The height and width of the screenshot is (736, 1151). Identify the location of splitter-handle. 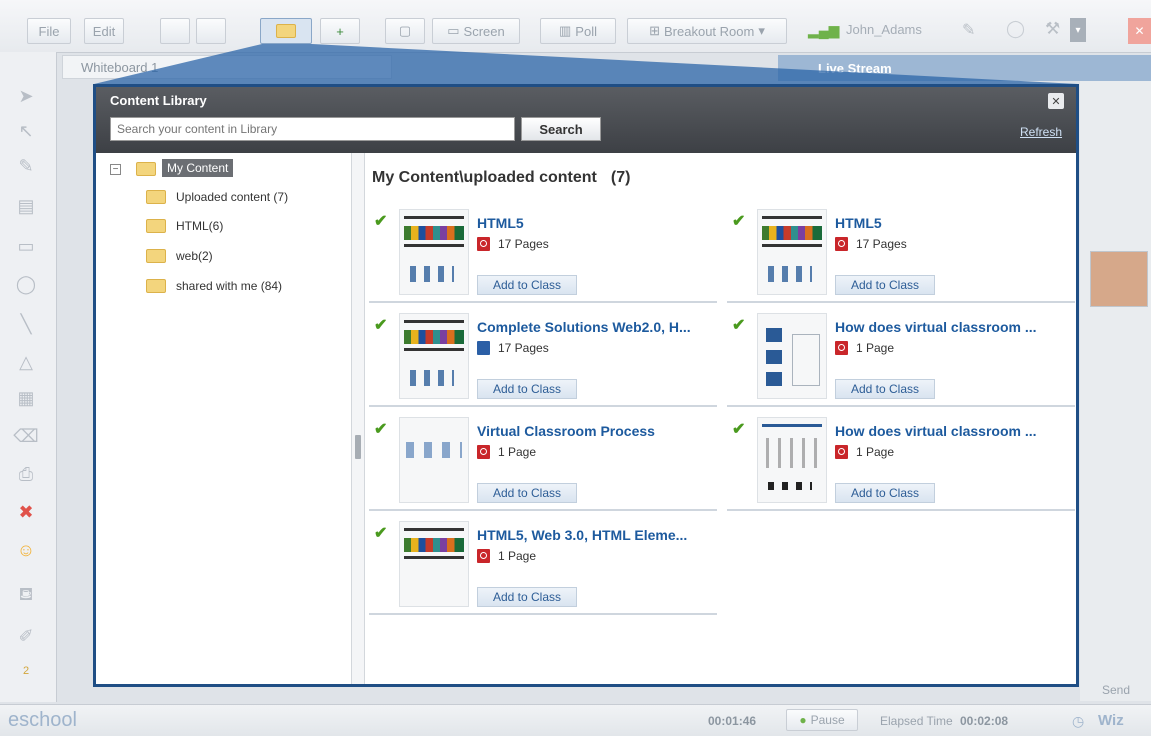
(358, 447).